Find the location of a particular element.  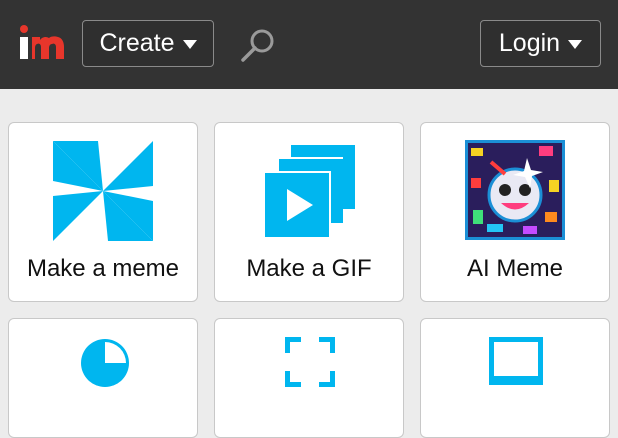

make-a-gif-tile: Make a GIF is located at coordinates (309, 212).